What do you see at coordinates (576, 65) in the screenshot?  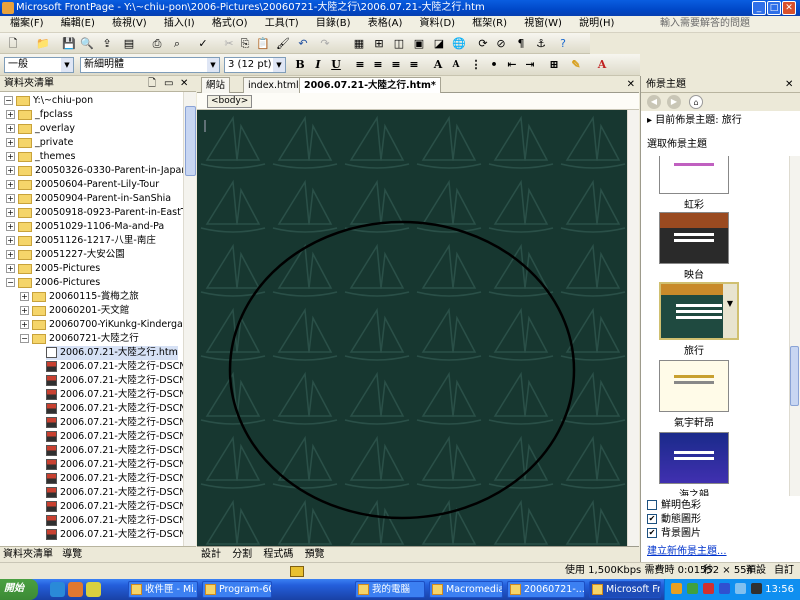 I see `highlight-icon: ✎` at bounding box center [576, 65].